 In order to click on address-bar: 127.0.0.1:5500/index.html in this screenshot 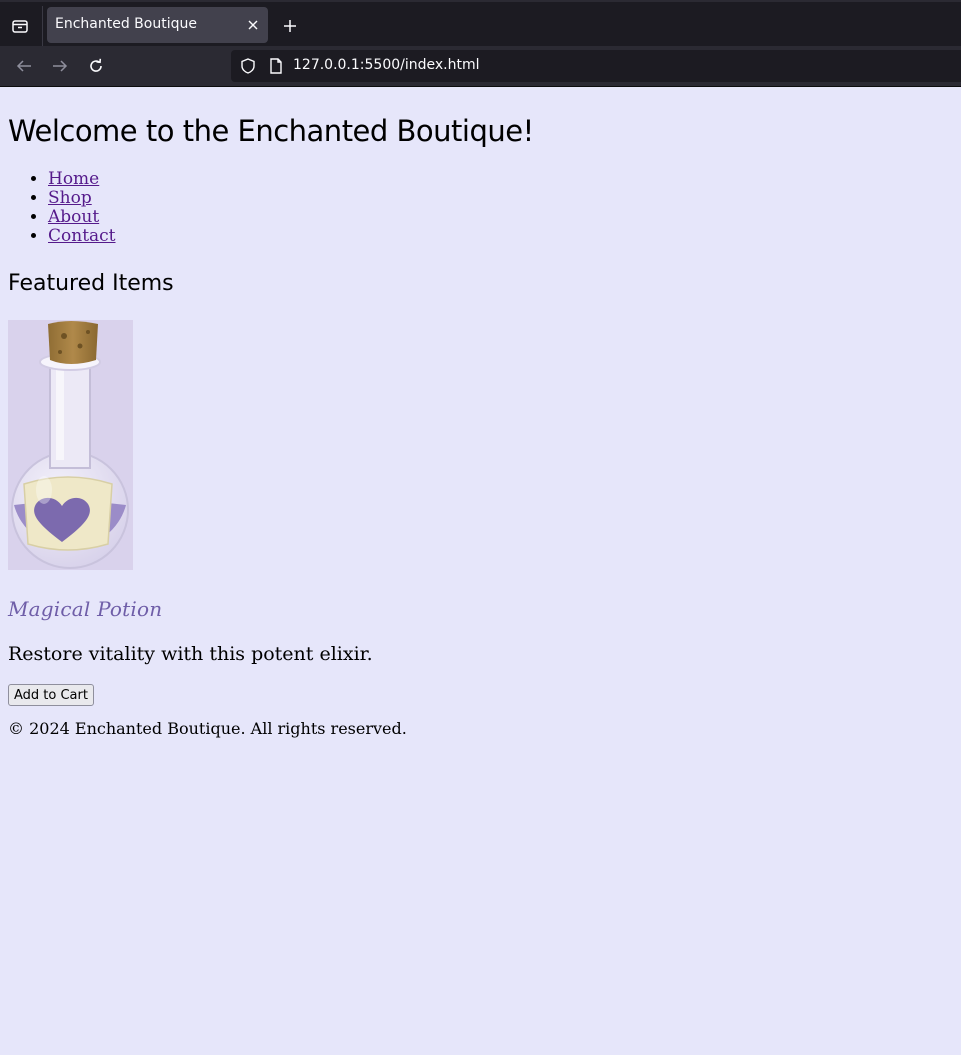, I will do `click(596, 66)`.